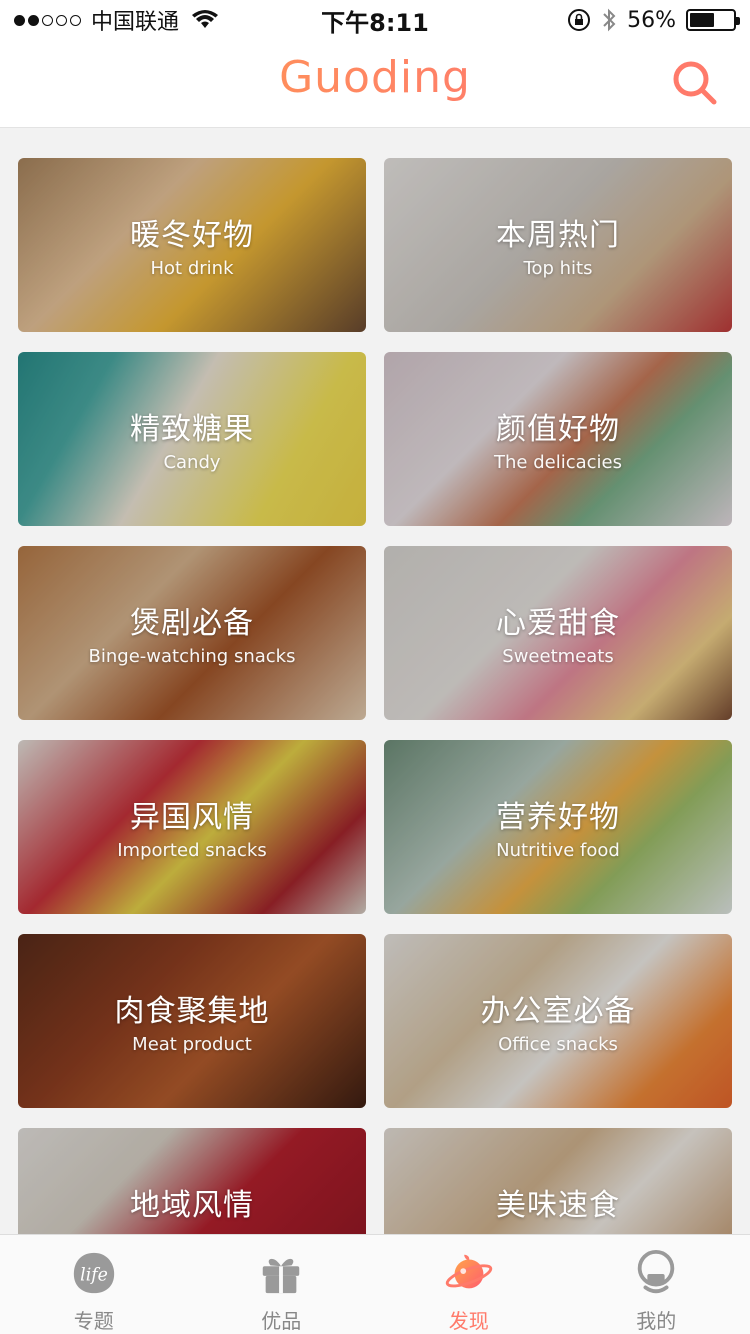 This screenshot has height=1334, width=750. I want to click on rotation-lock-icon, so click(579, 20).